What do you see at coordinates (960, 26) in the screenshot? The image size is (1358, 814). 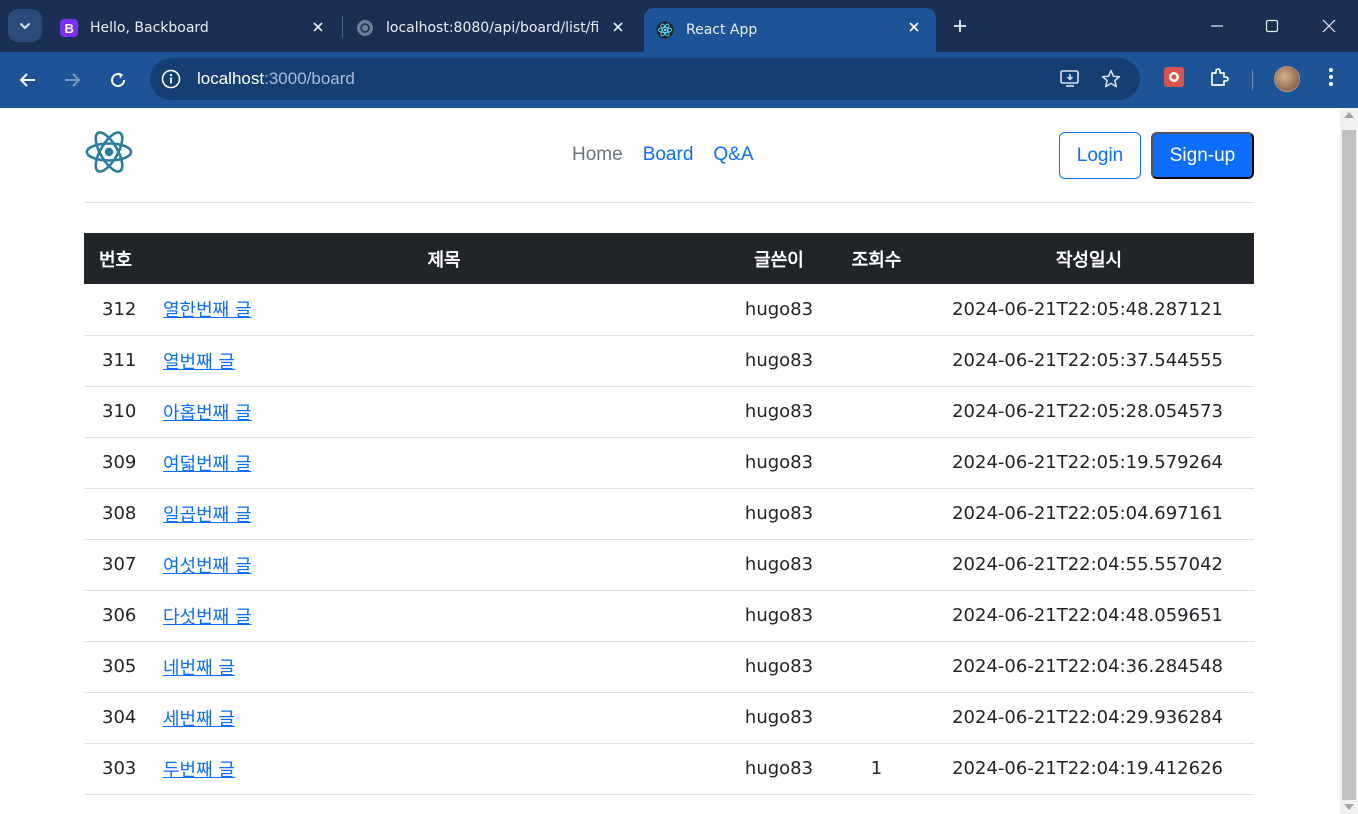 I see `new-tab-button` at bounding box center [960, 26].